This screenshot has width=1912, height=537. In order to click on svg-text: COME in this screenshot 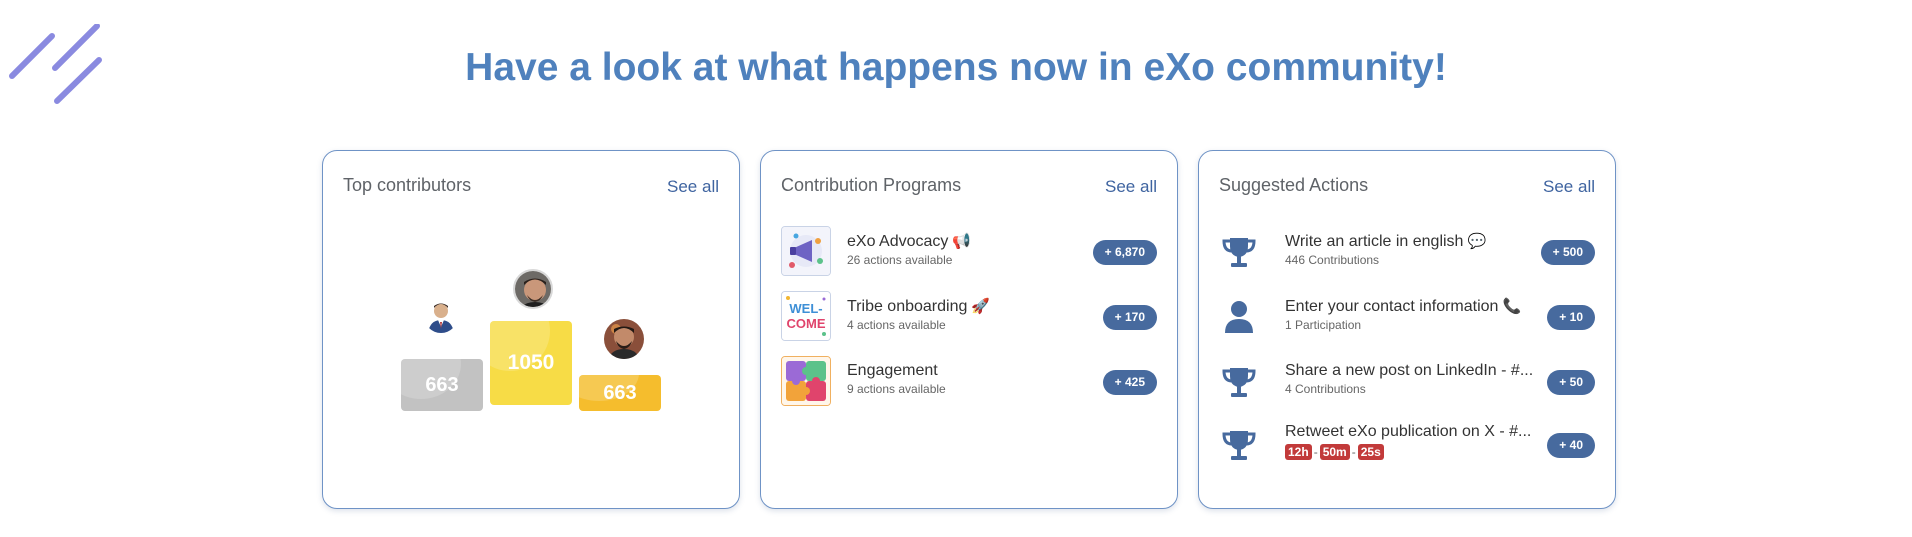, I will do `click(806, 323)`.